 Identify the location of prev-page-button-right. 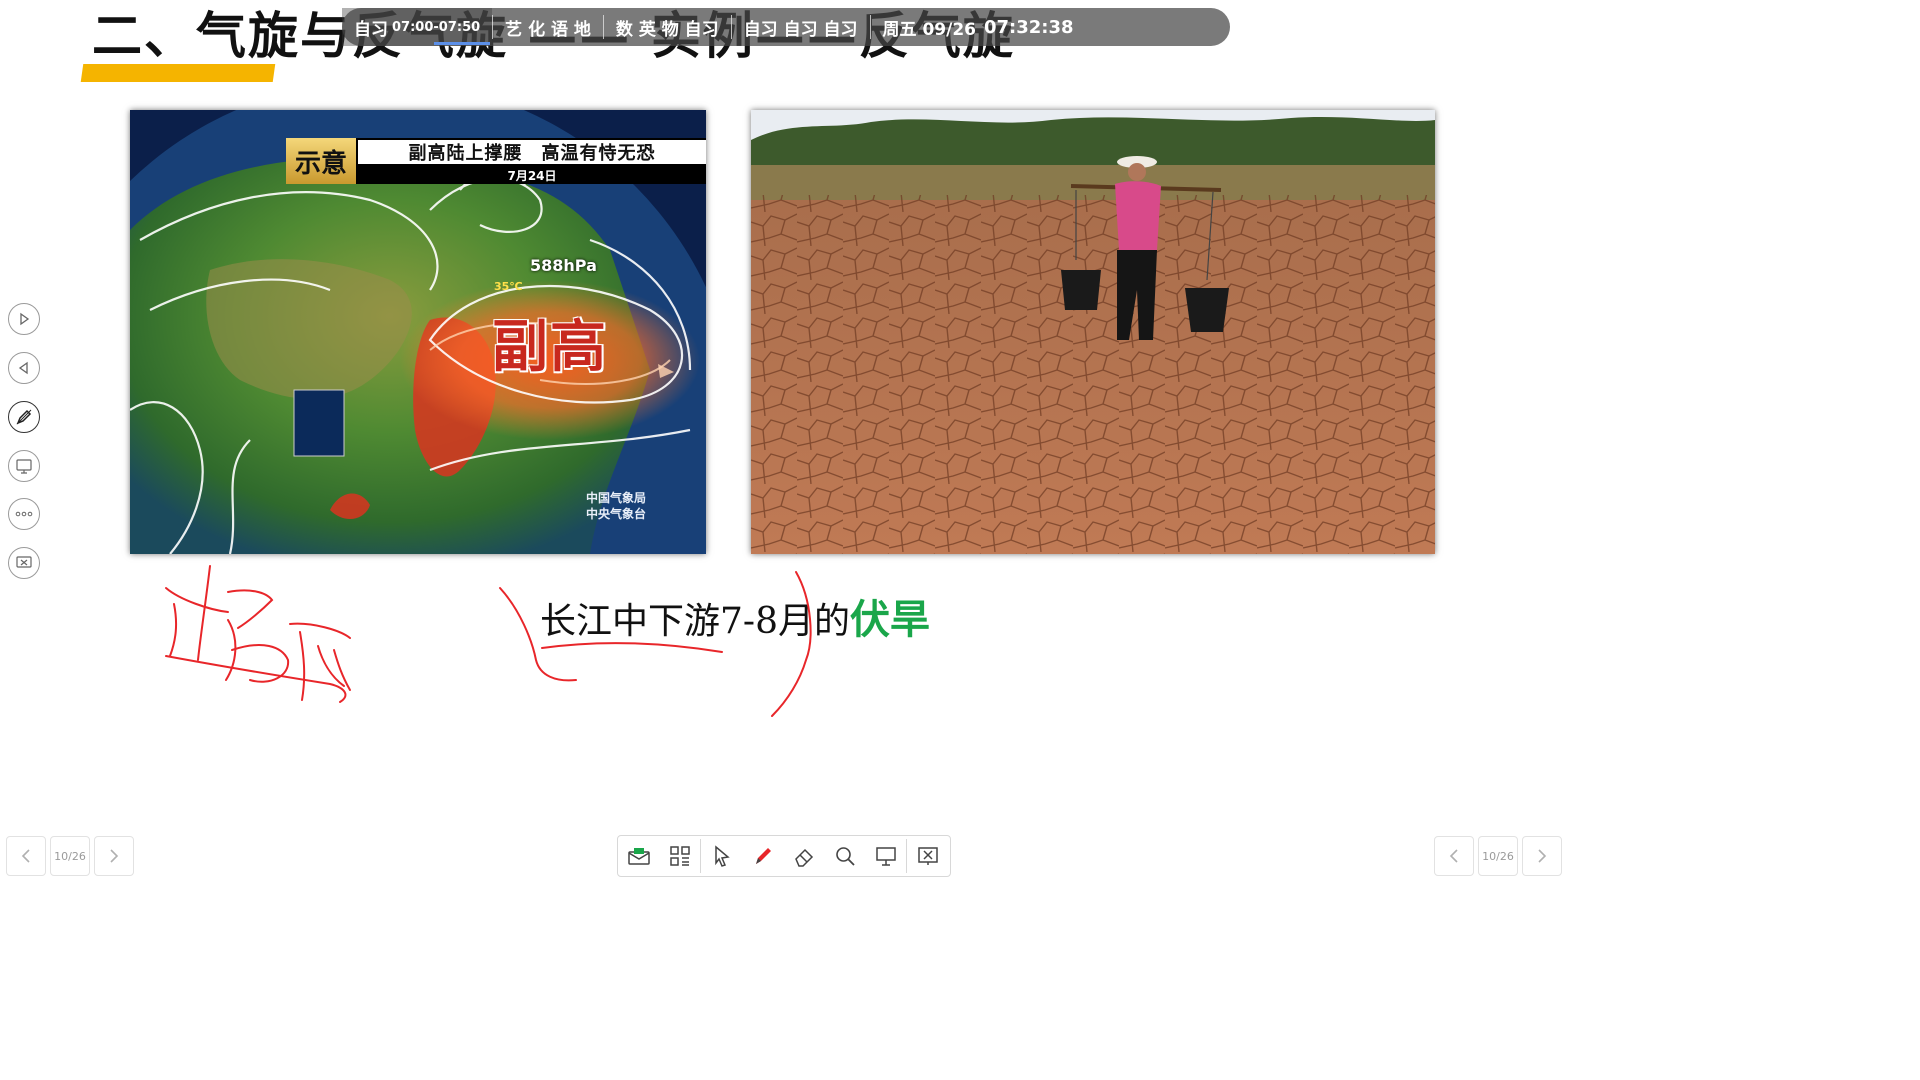
(1454, 856).